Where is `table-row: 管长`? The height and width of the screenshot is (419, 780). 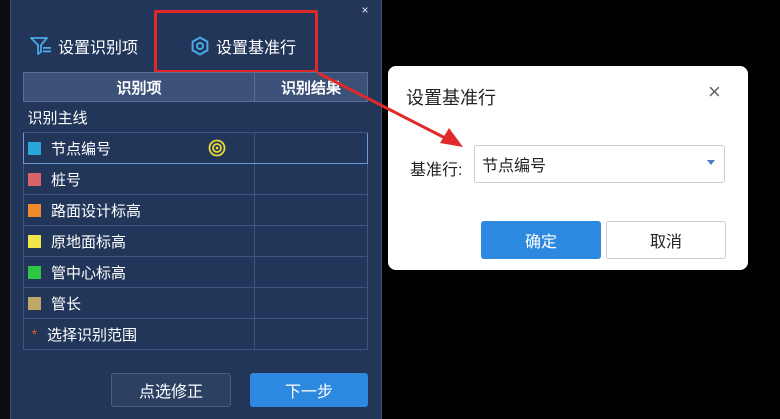 table-row: 管长 is located at coordinates (195, 303).